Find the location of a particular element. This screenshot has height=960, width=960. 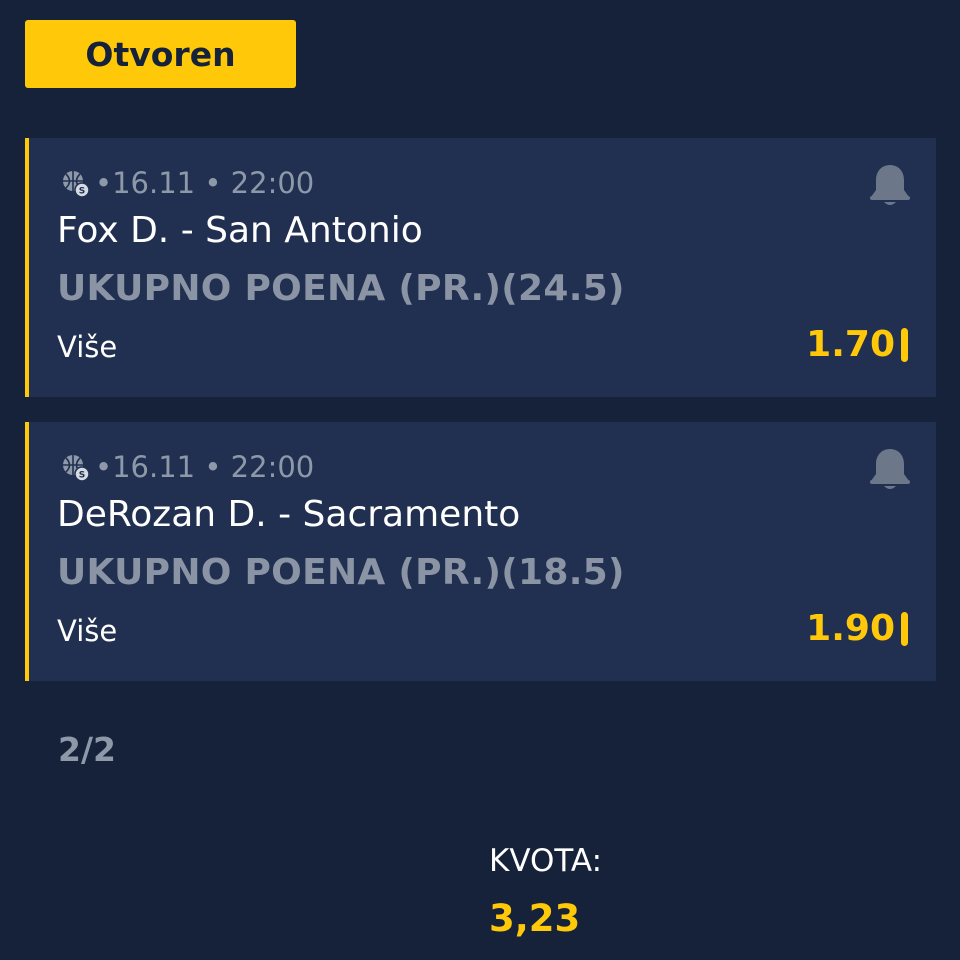

market-name: UKUPNO POENA (PR.)(18.5) is located at coordinates (341, 572).